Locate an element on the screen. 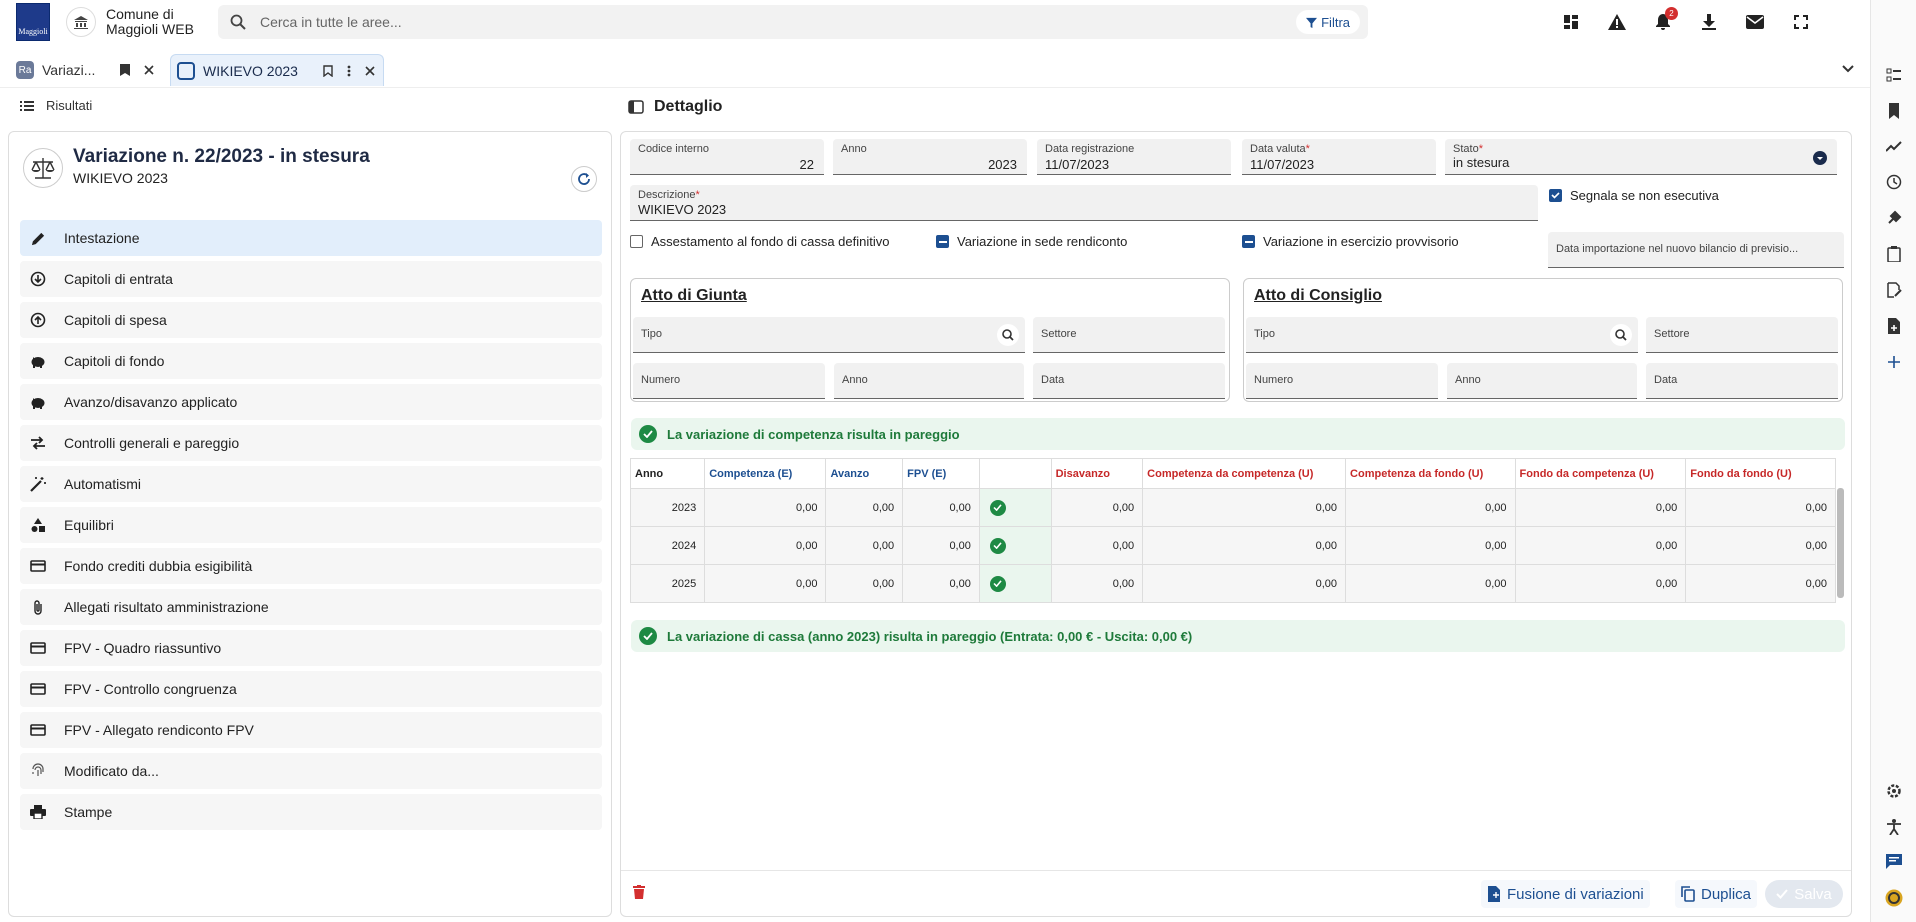 The image size is (1916, 922). global-search: Cerca in tutte le aree... Filtra is located at coordinates (793, 22).